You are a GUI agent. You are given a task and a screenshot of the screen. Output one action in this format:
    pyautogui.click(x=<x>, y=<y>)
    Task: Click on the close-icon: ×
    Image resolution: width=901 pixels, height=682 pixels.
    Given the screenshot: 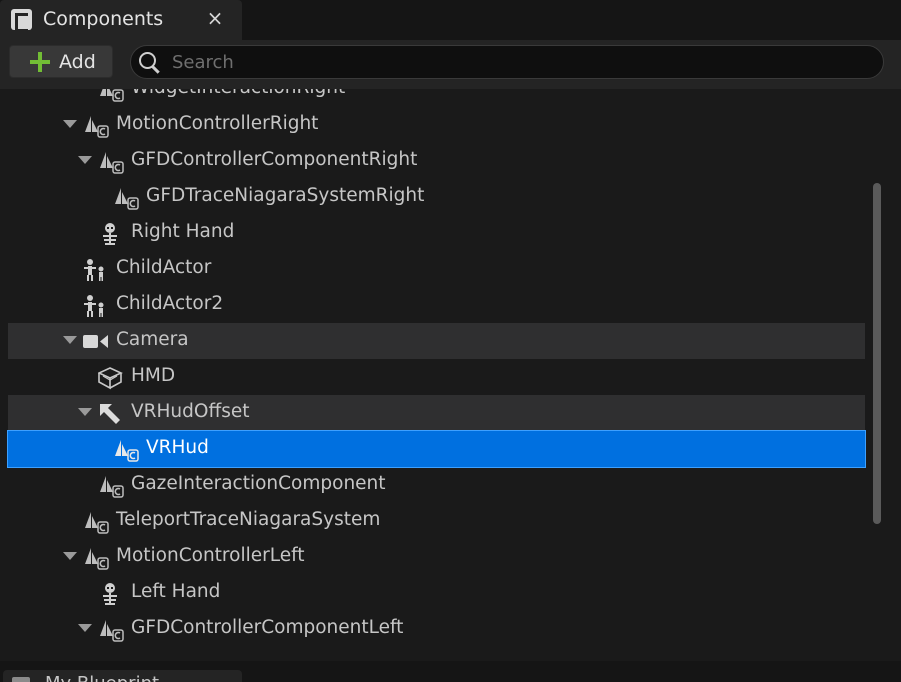 What is the action you would take?
    pyautogui.click(x=215, y=18)
    